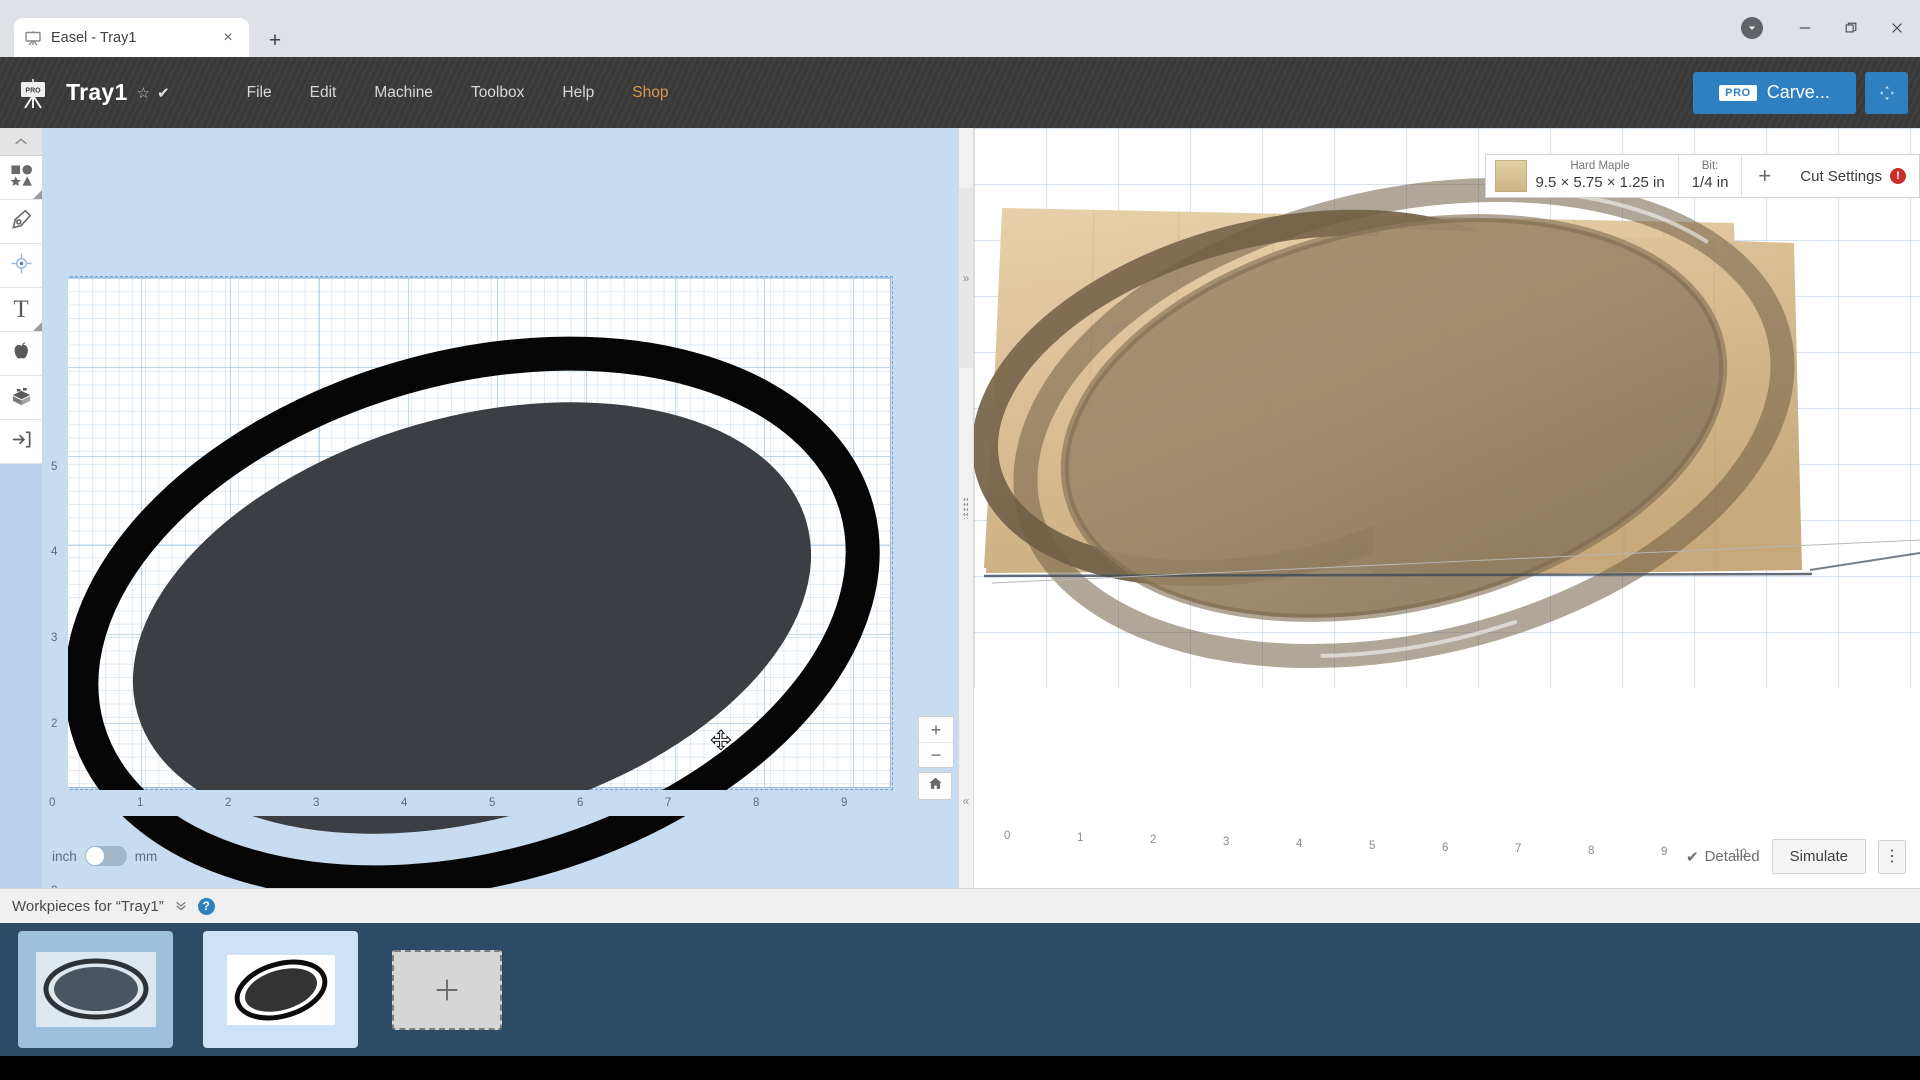 The width and height of the screenshot is (1920, 1080). What do you see at coordinates (21, 310) in the screenshot?
I see `sidebar-item-text: T` at bounding box center [21, 310].